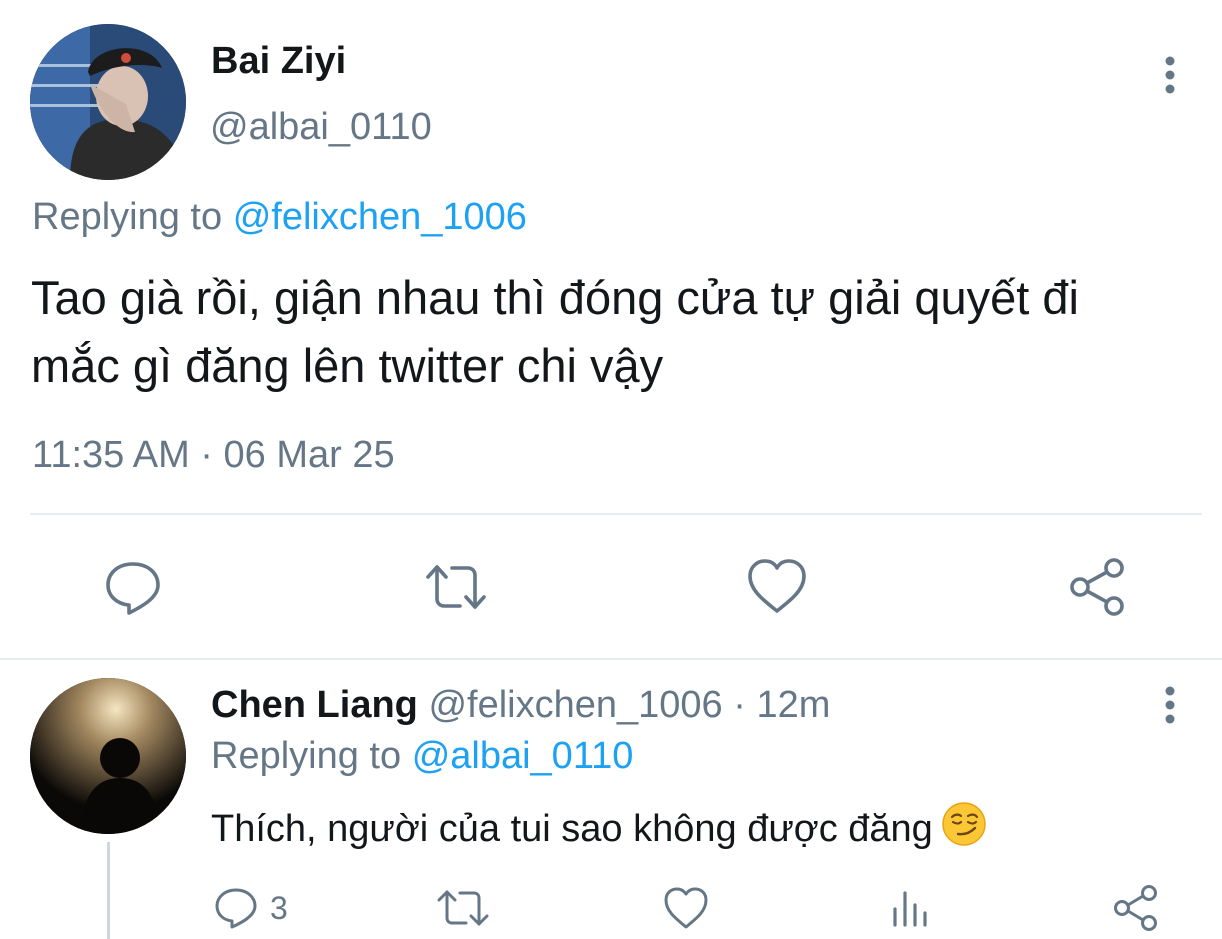  What do you see at coordinates (347, 365) in the screenshot?
I see `tweet-text-line: mắc gì đăng lên twitter chi vậy` at bounding box center [347, 365].